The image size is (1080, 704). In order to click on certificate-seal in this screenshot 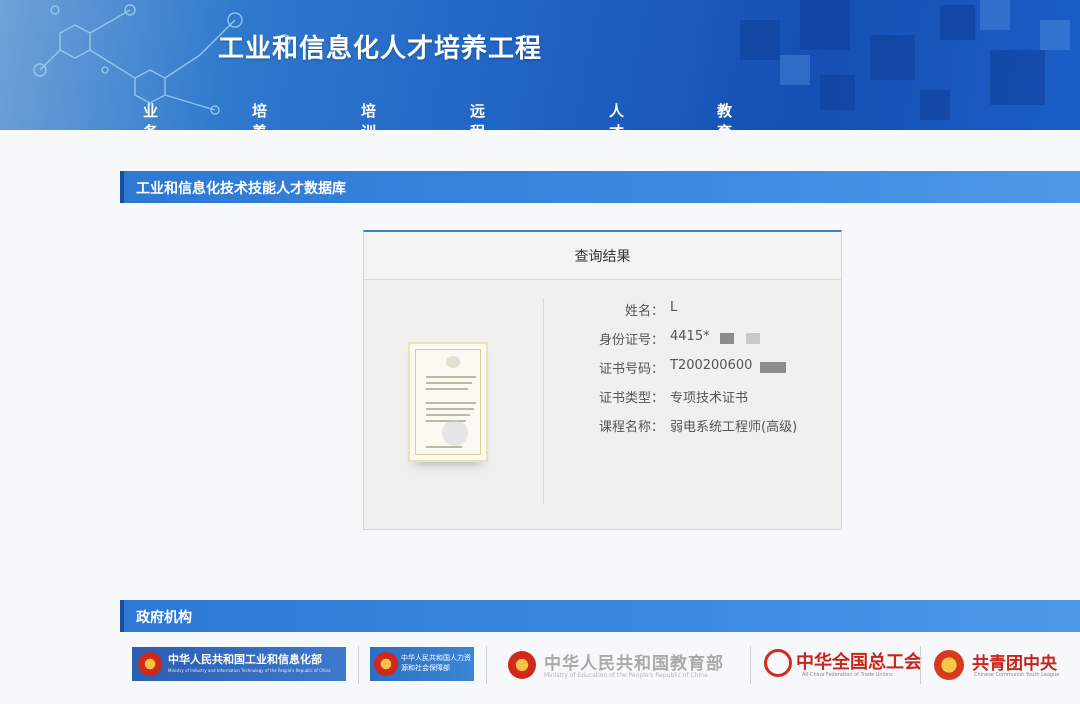, I will do `click(455, 433)`.